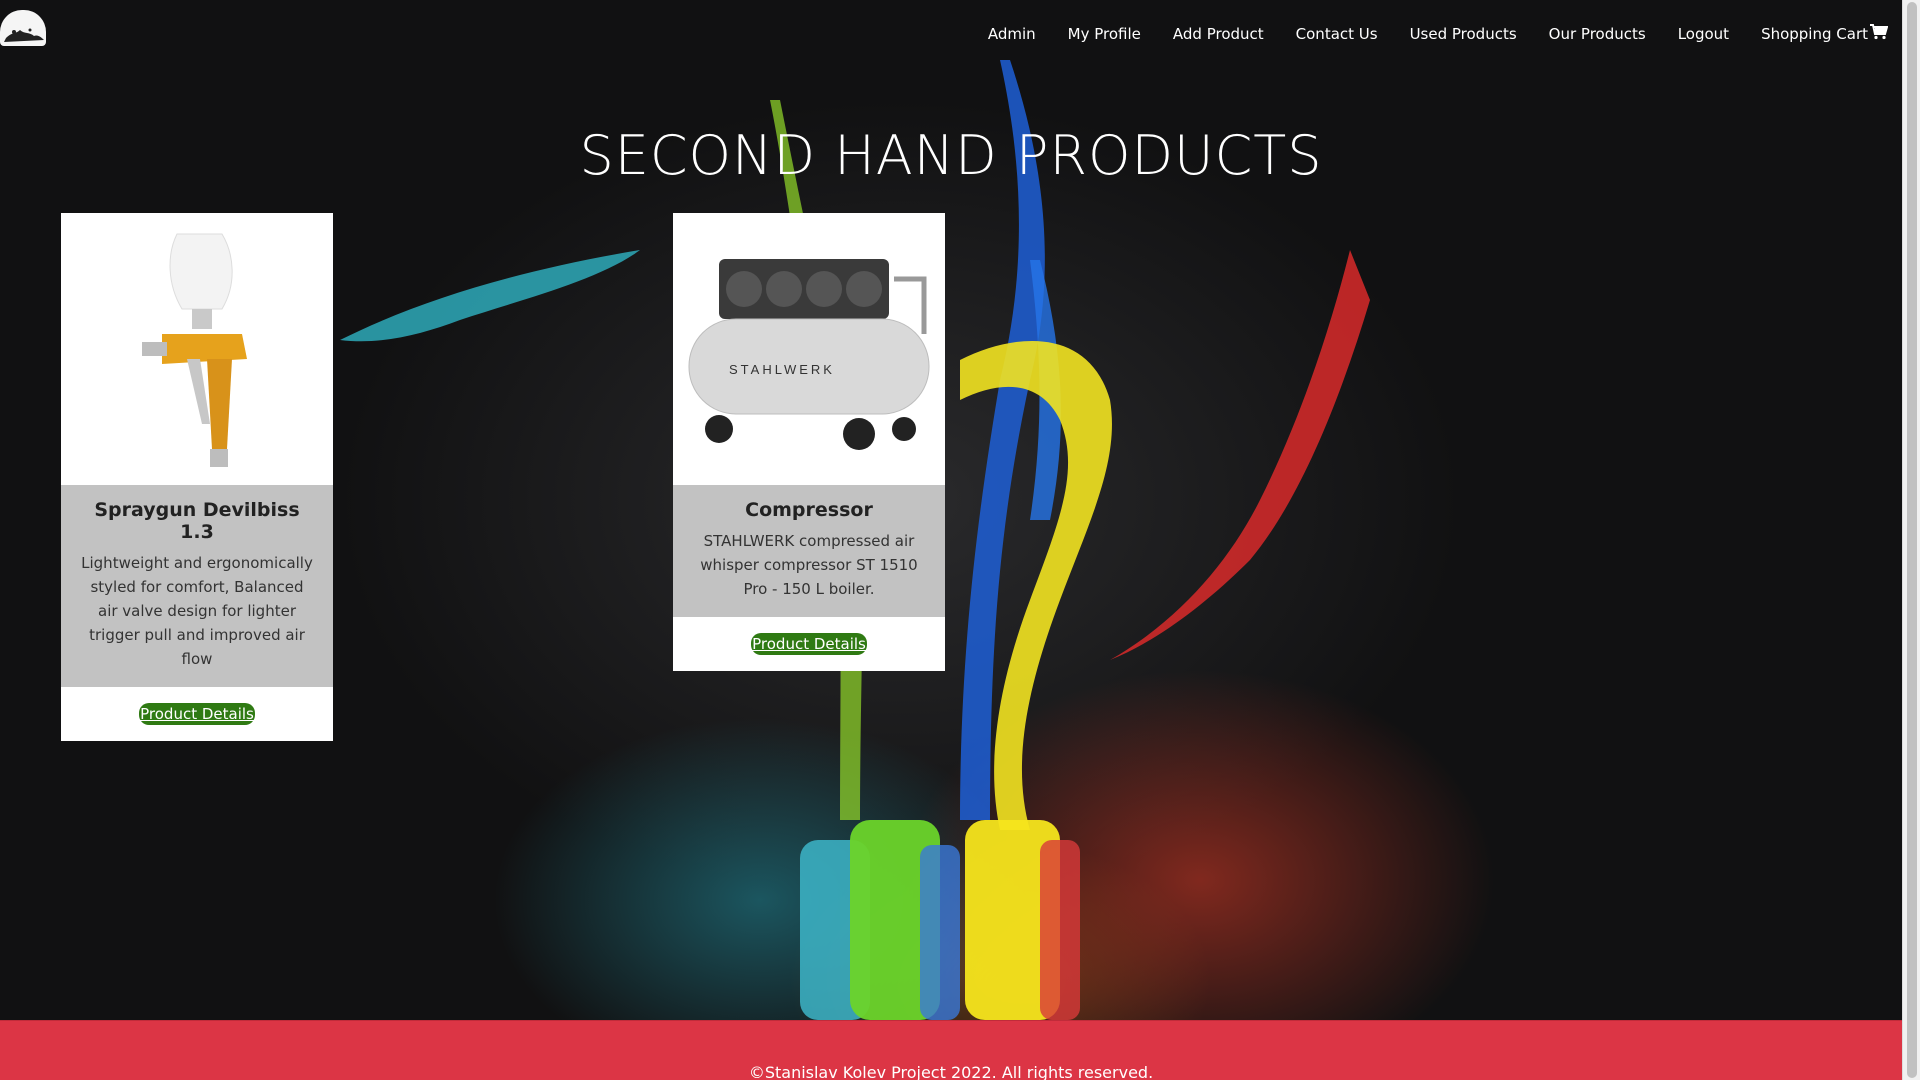 The height and width of the screenshot is (1080, 1920). Describe the element at coordinates (1104, 34) in the screenshot. I see `nav-link-my-profile: My Profile` at that location.